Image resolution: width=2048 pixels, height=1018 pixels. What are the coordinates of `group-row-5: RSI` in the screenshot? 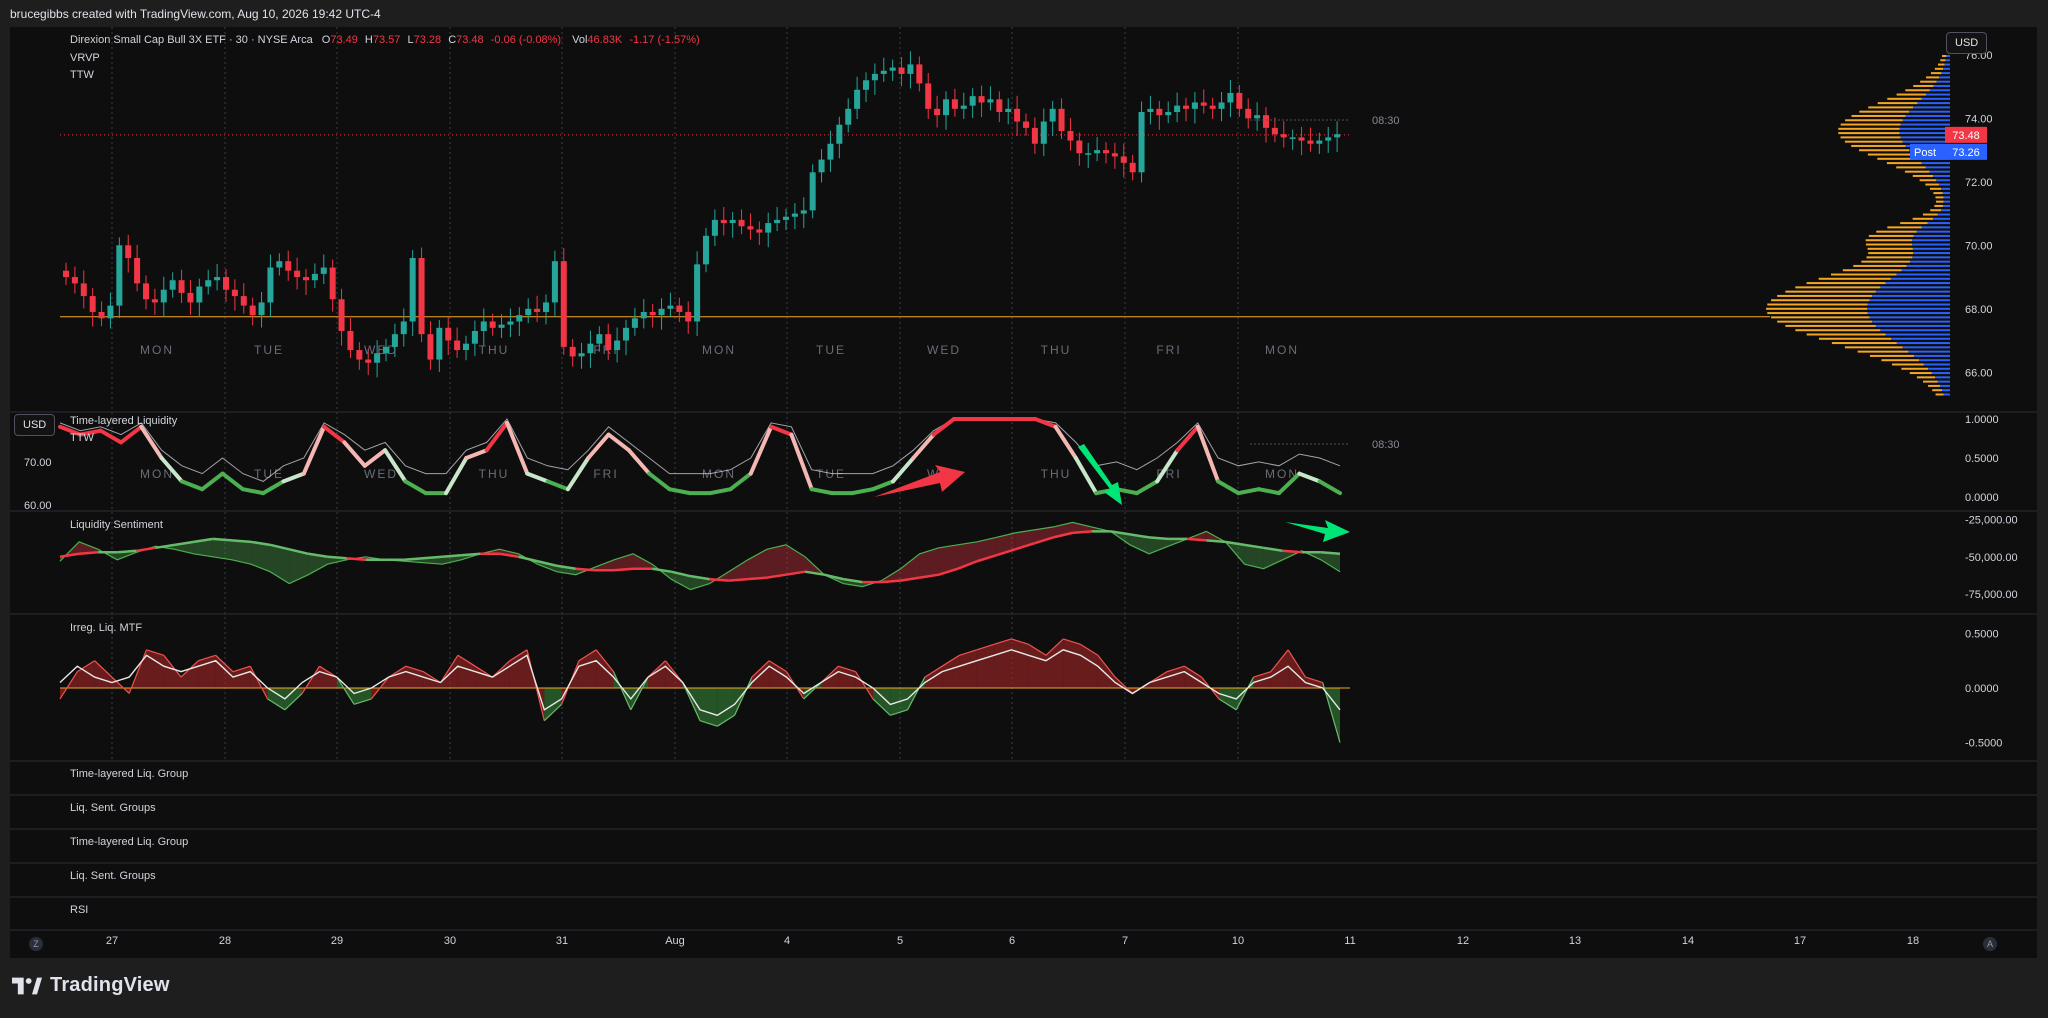 It's located at (79, 910).